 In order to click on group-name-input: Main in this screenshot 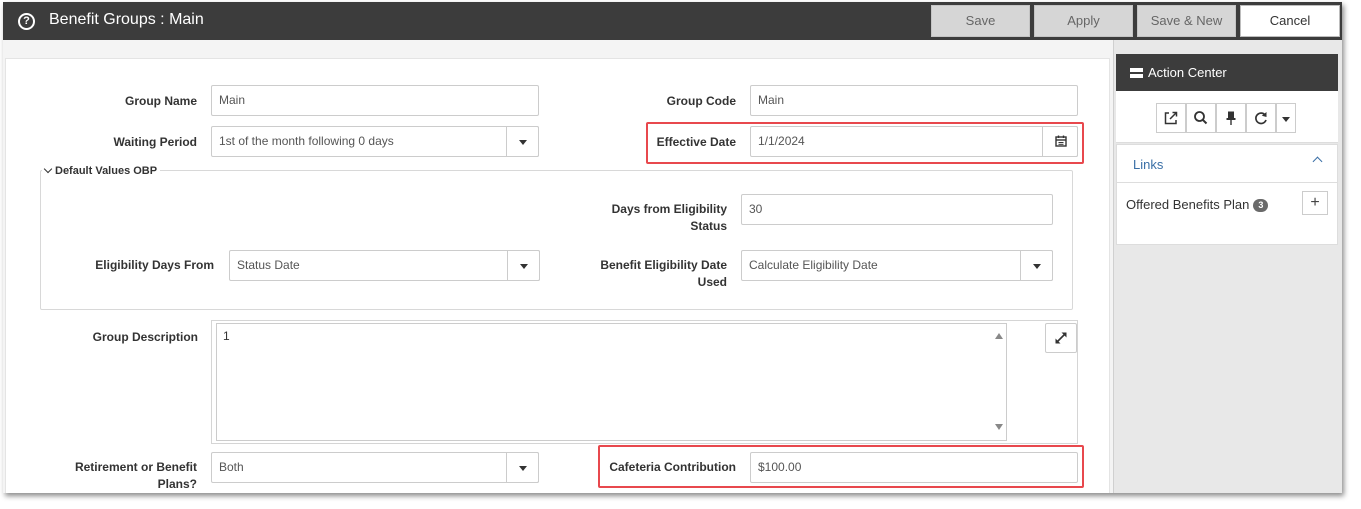, I will do `click(375, 100)`.